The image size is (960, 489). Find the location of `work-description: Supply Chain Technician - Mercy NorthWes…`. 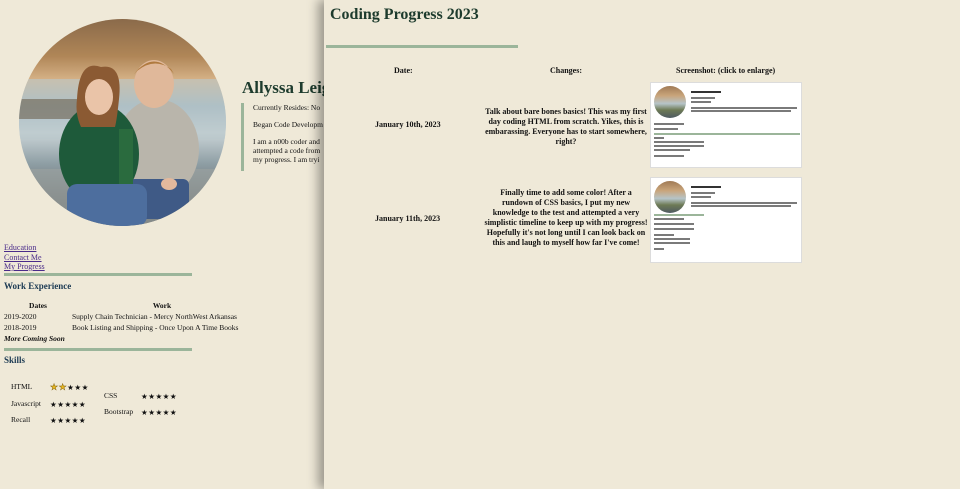

work-description: Supply Chain Technician - Mercy NorthWes… is located at coordinates (154, 316).